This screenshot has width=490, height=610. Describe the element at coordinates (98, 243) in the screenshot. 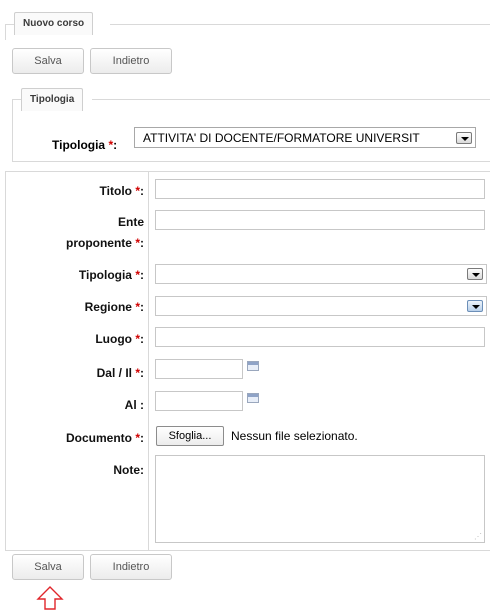

I see `ente-label-text: proponente` at that location.